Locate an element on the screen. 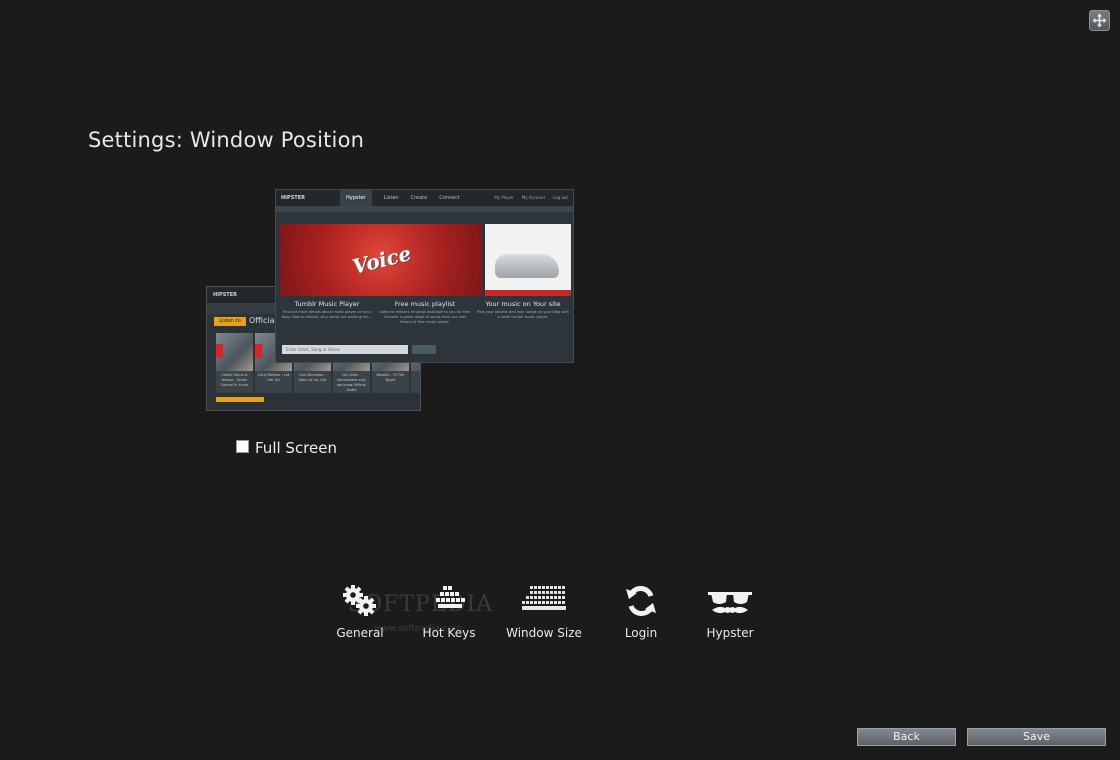 The height and width of the screenshot is (760, 1120). move-window-button is located at coordinates (1099, 20).